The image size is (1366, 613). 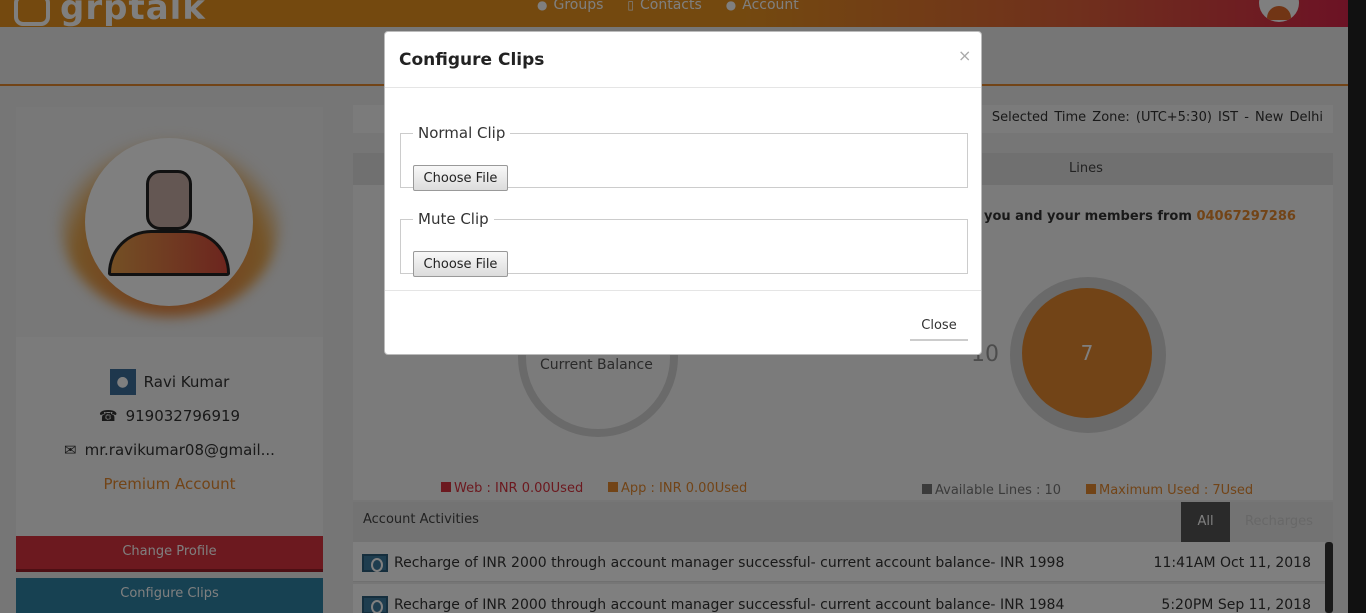 I want to click on modal-footer: Close, so click(x=683, y=322).